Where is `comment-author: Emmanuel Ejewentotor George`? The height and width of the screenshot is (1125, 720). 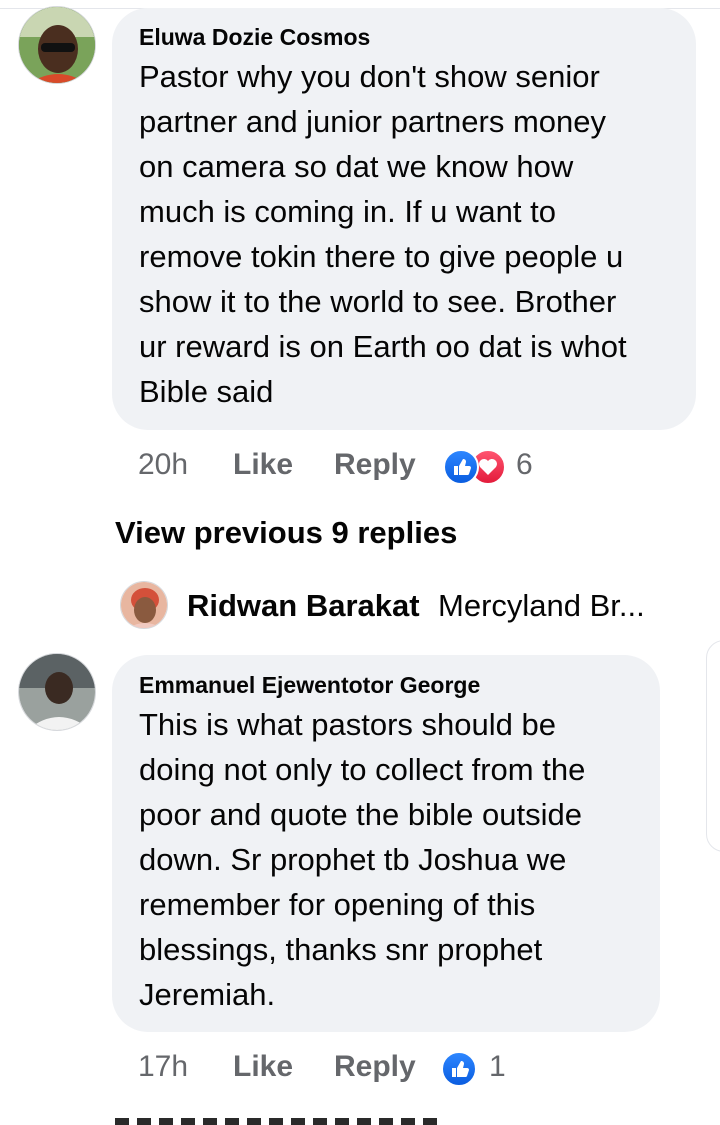
comment-author: Emmanuel Ejewentotor George is located at coordinates (309, 685).